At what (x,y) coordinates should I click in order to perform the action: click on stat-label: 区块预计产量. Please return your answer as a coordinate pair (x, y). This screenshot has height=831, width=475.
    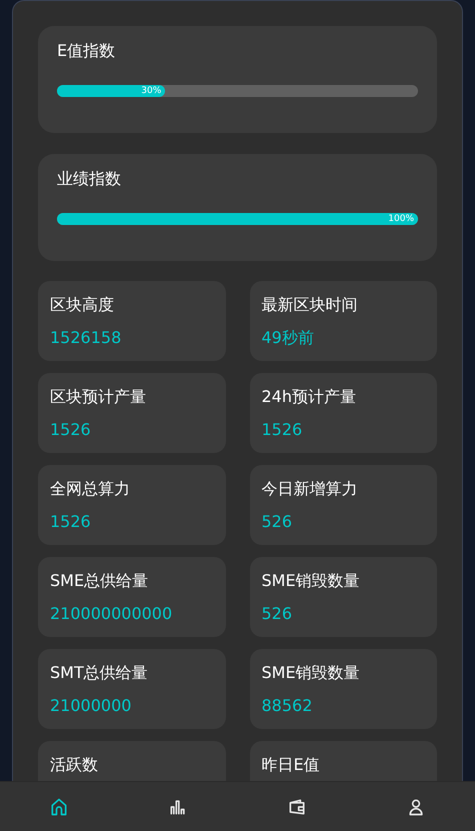
    Looking at the image, I should click on (98, 397).